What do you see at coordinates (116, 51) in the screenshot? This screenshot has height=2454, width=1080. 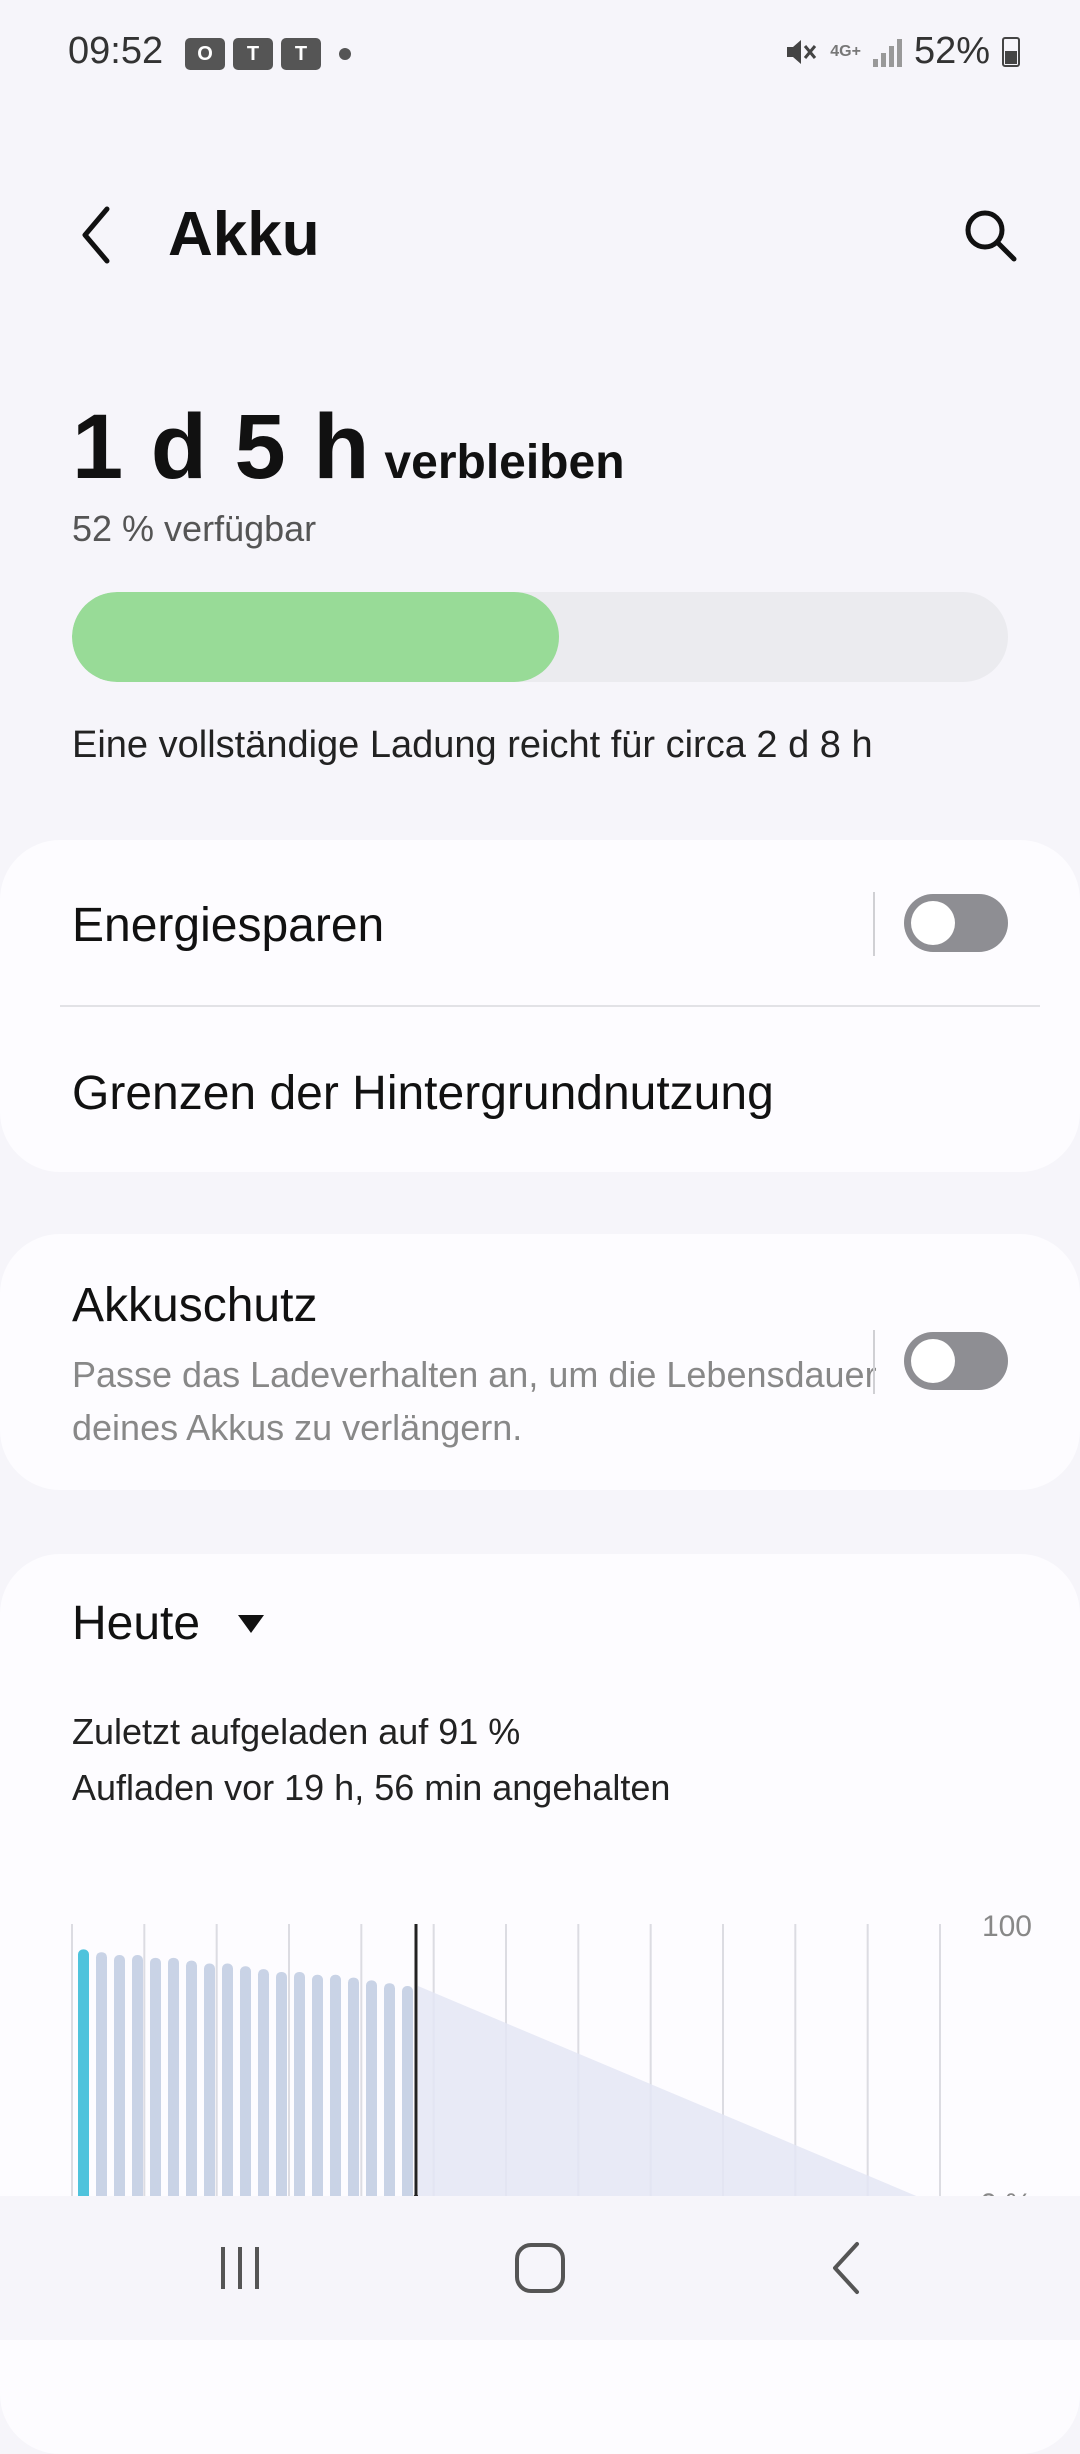 I see `status-time: 09:52` at bounding box center [116, 51].